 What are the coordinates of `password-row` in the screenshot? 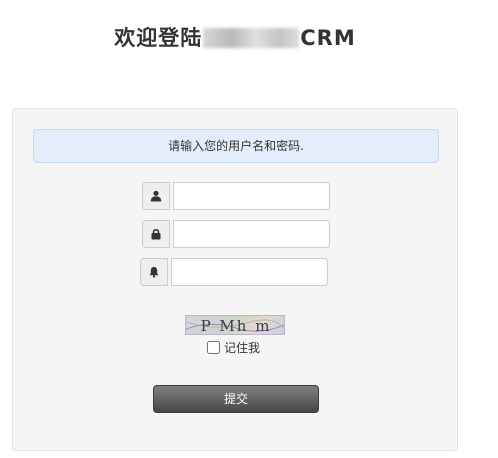 It's located at (236, 234).